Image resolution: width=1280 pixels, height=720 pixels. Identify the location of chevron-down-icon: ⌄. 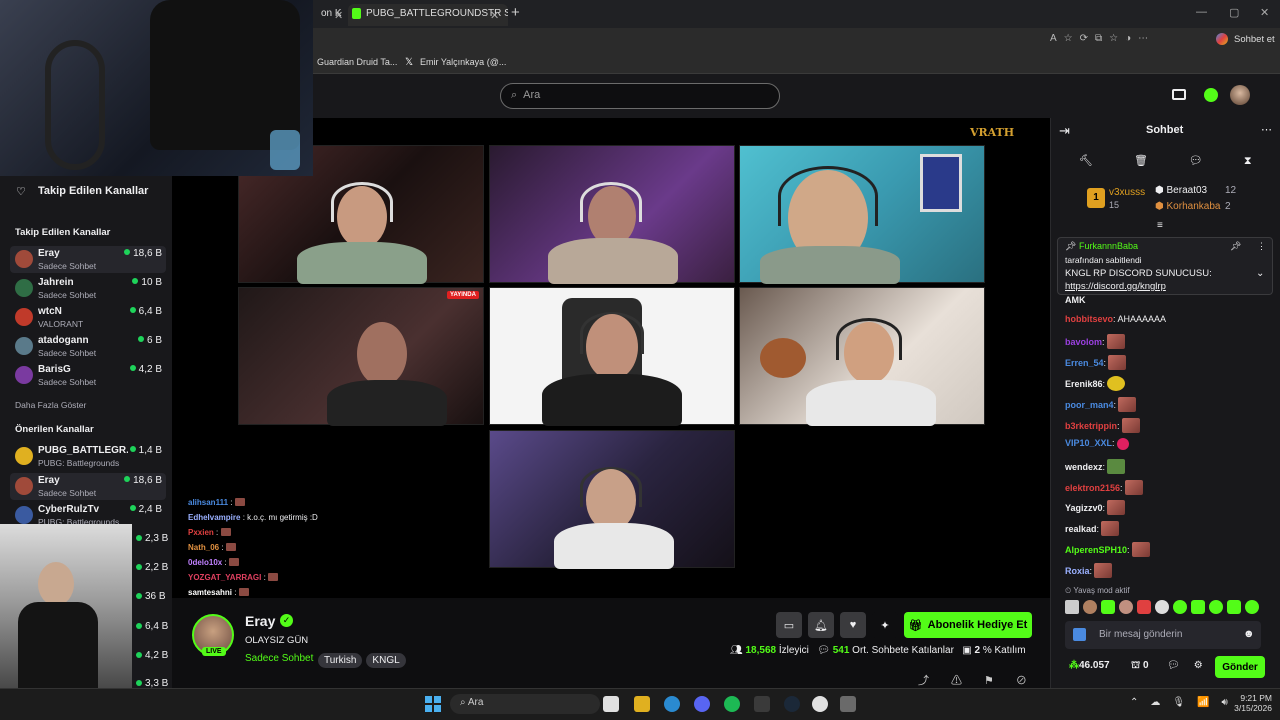
(1260, 273).